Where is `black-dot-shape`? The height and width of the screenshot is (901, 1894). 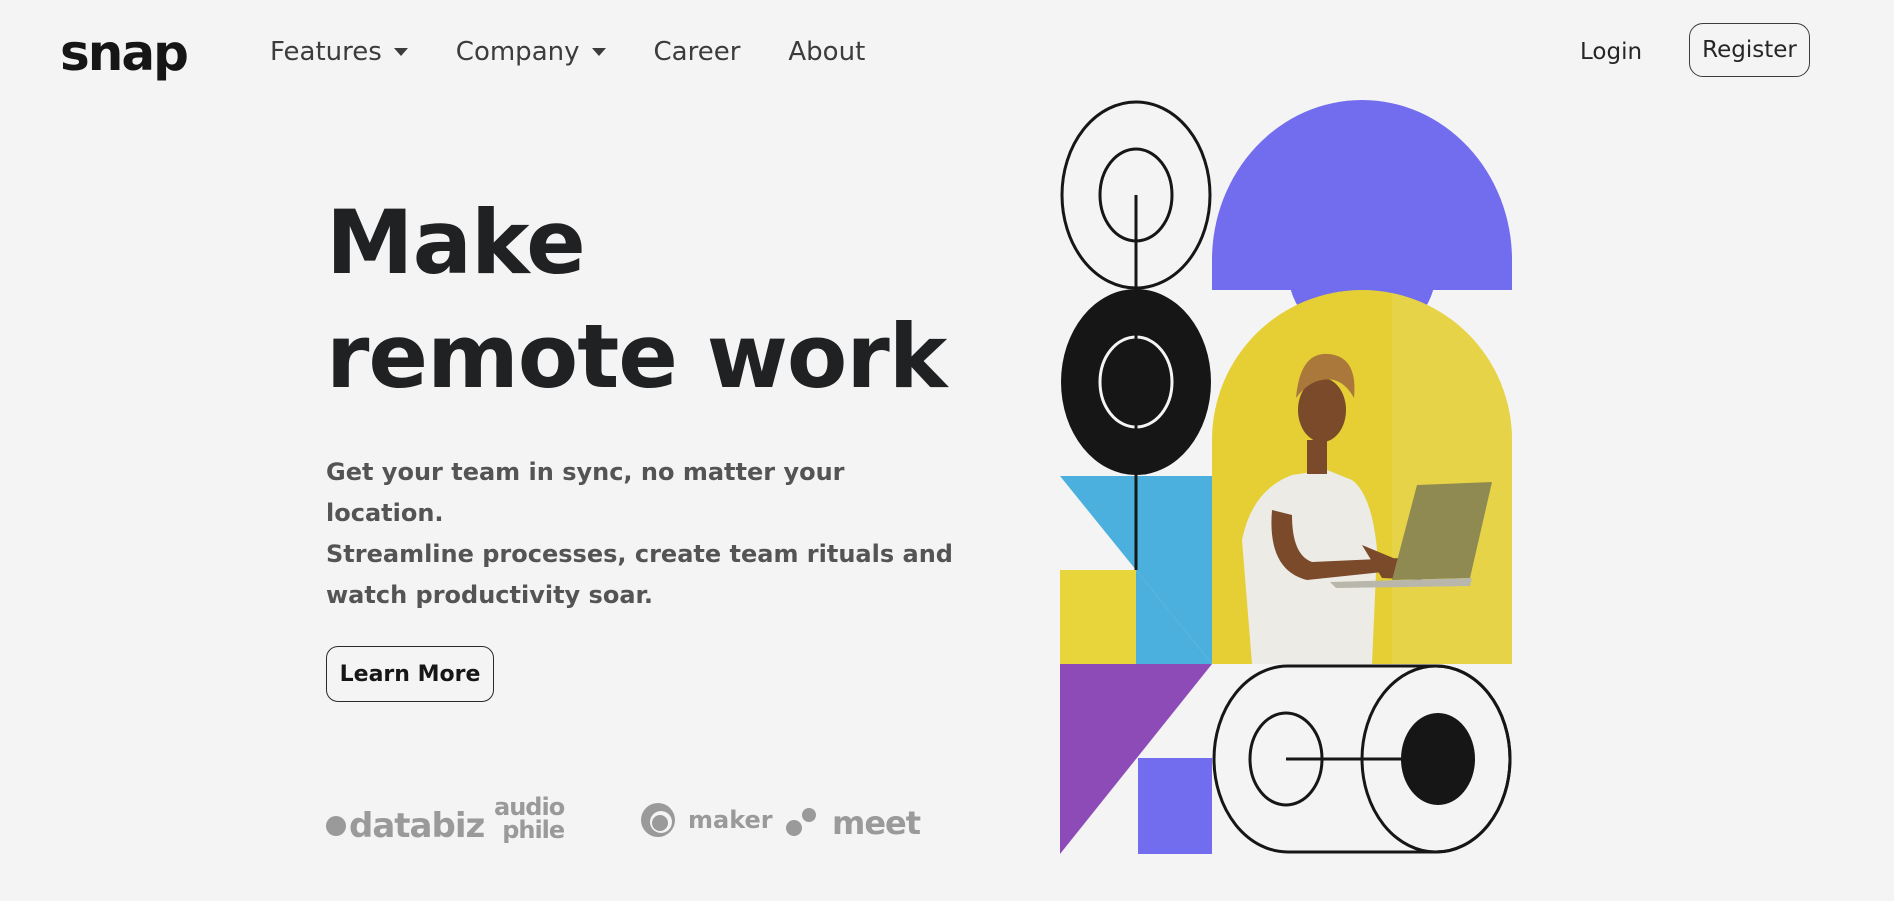
black-dot-shape is located at coordinates (1438, 759).